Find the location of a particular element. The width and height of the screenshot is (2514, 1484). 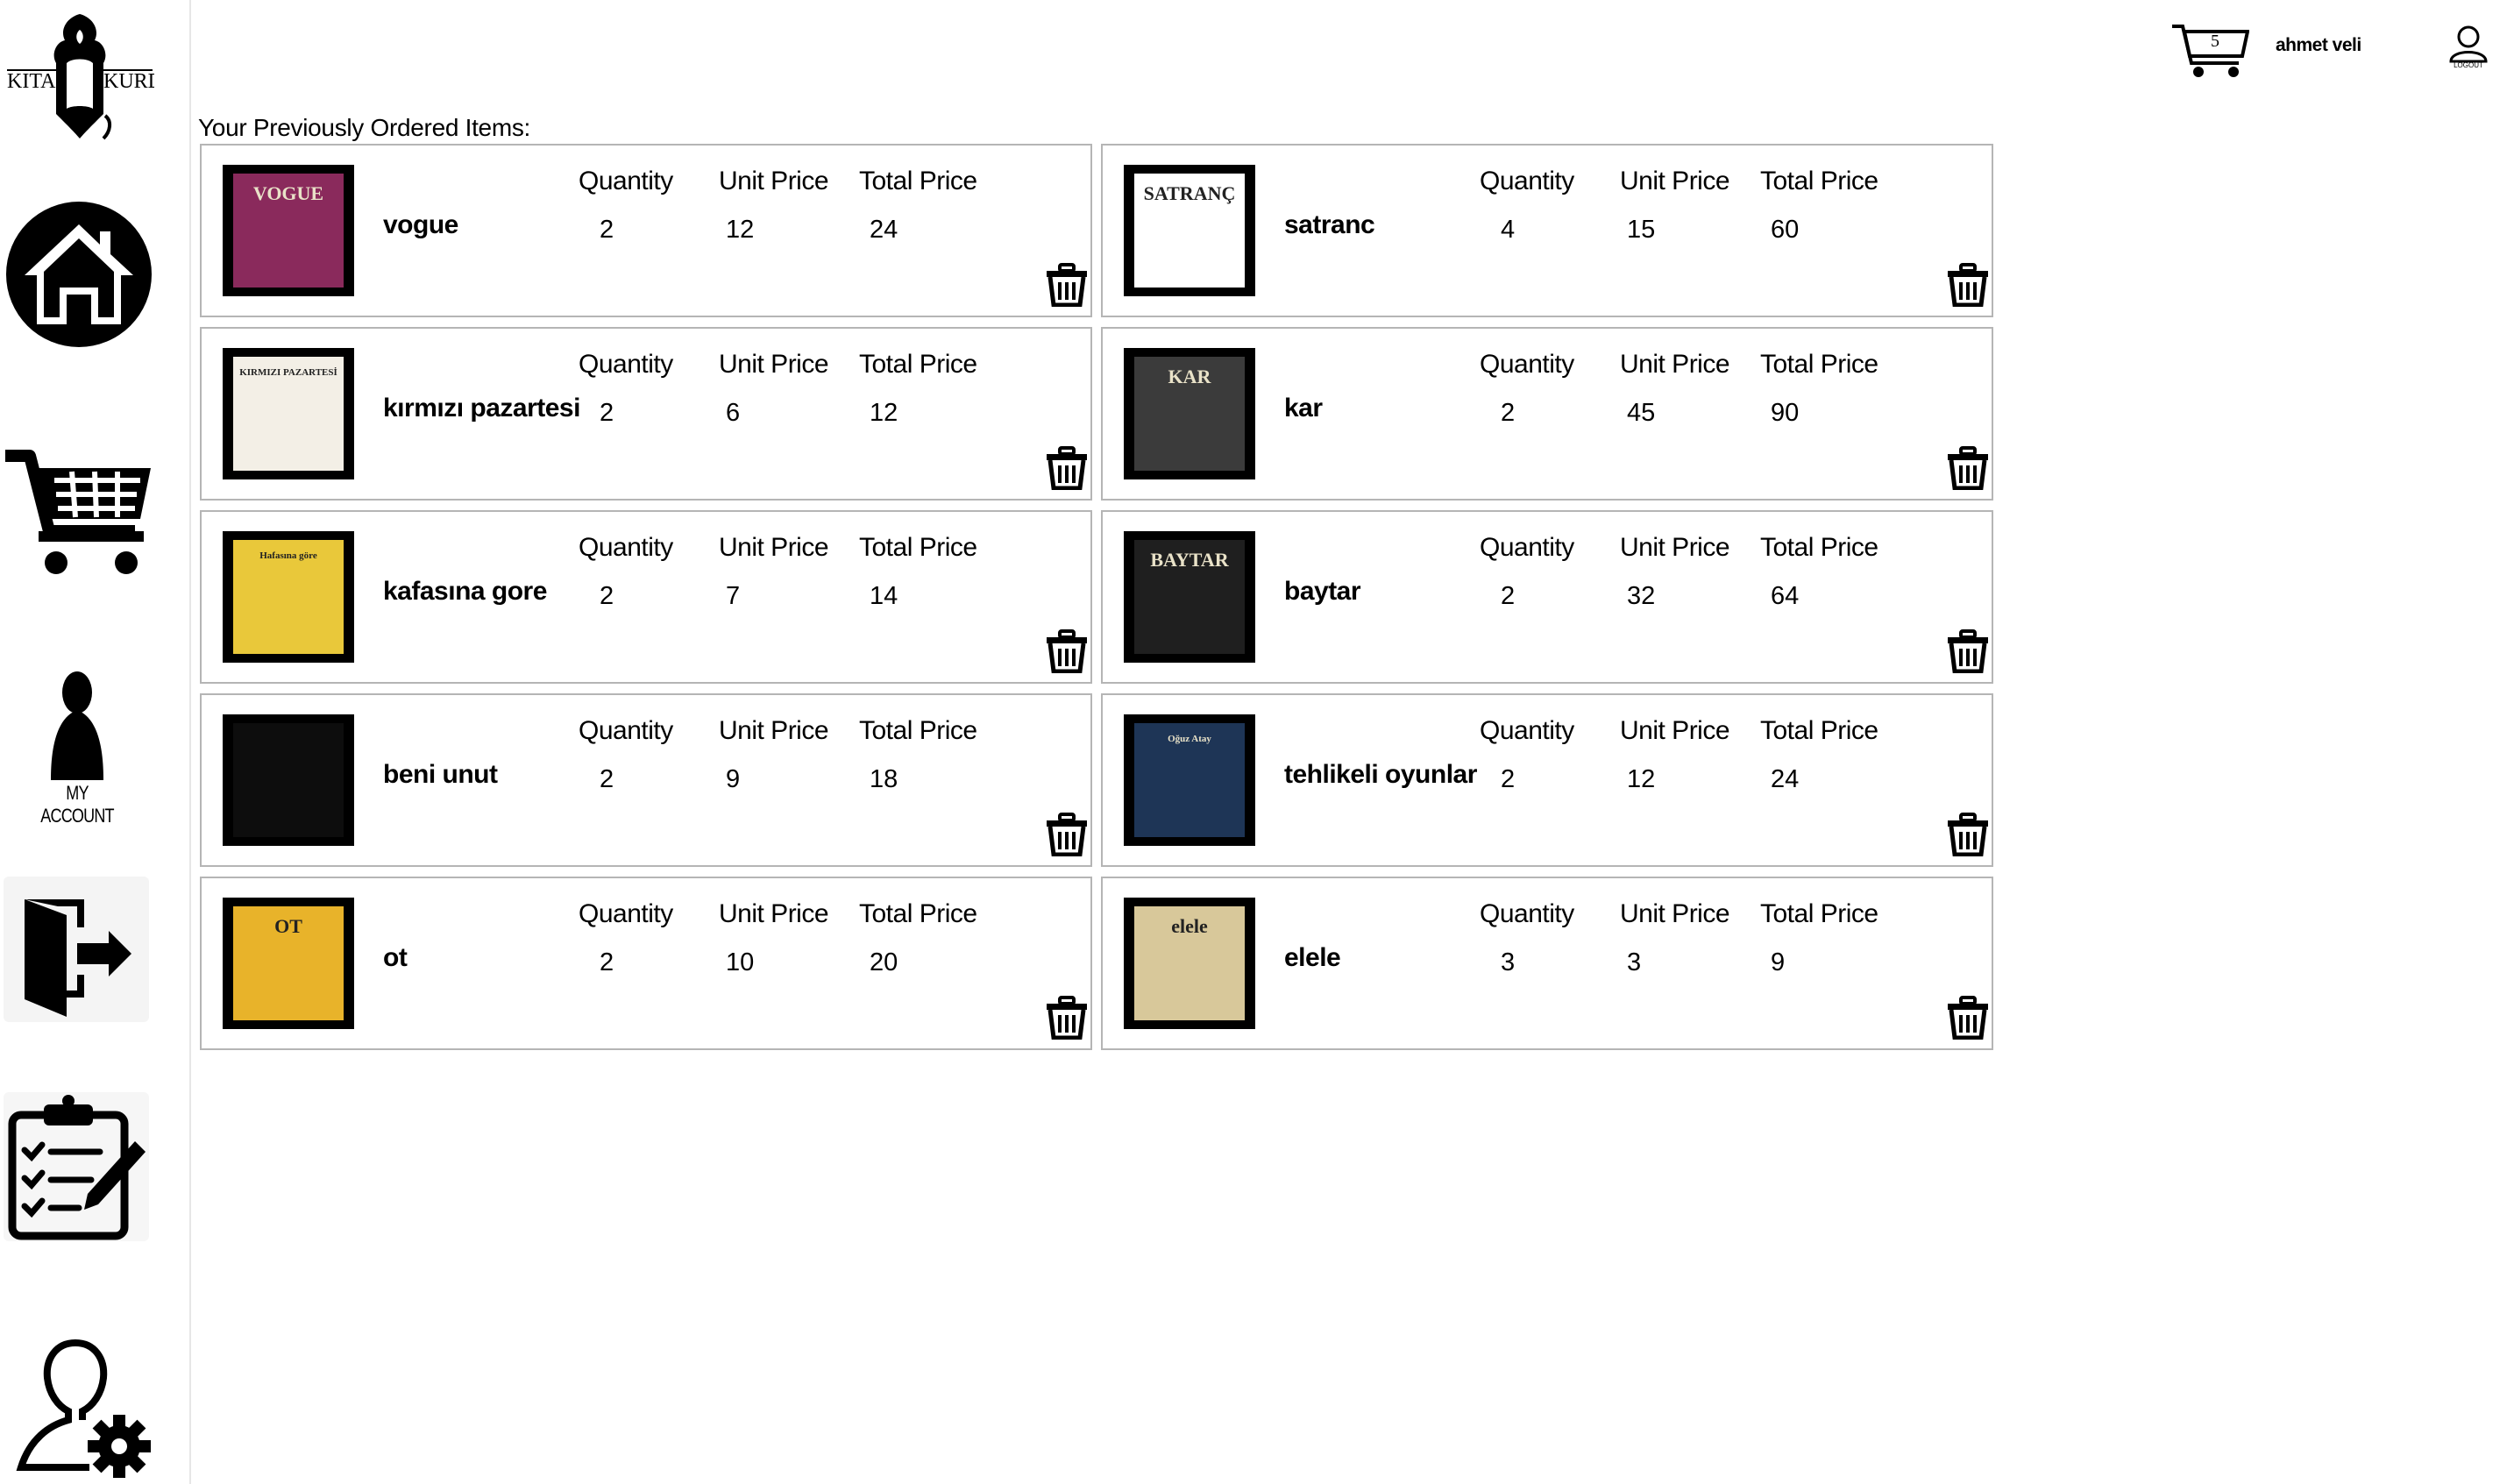

item-name: kar is located at coordinates (1303, 408).